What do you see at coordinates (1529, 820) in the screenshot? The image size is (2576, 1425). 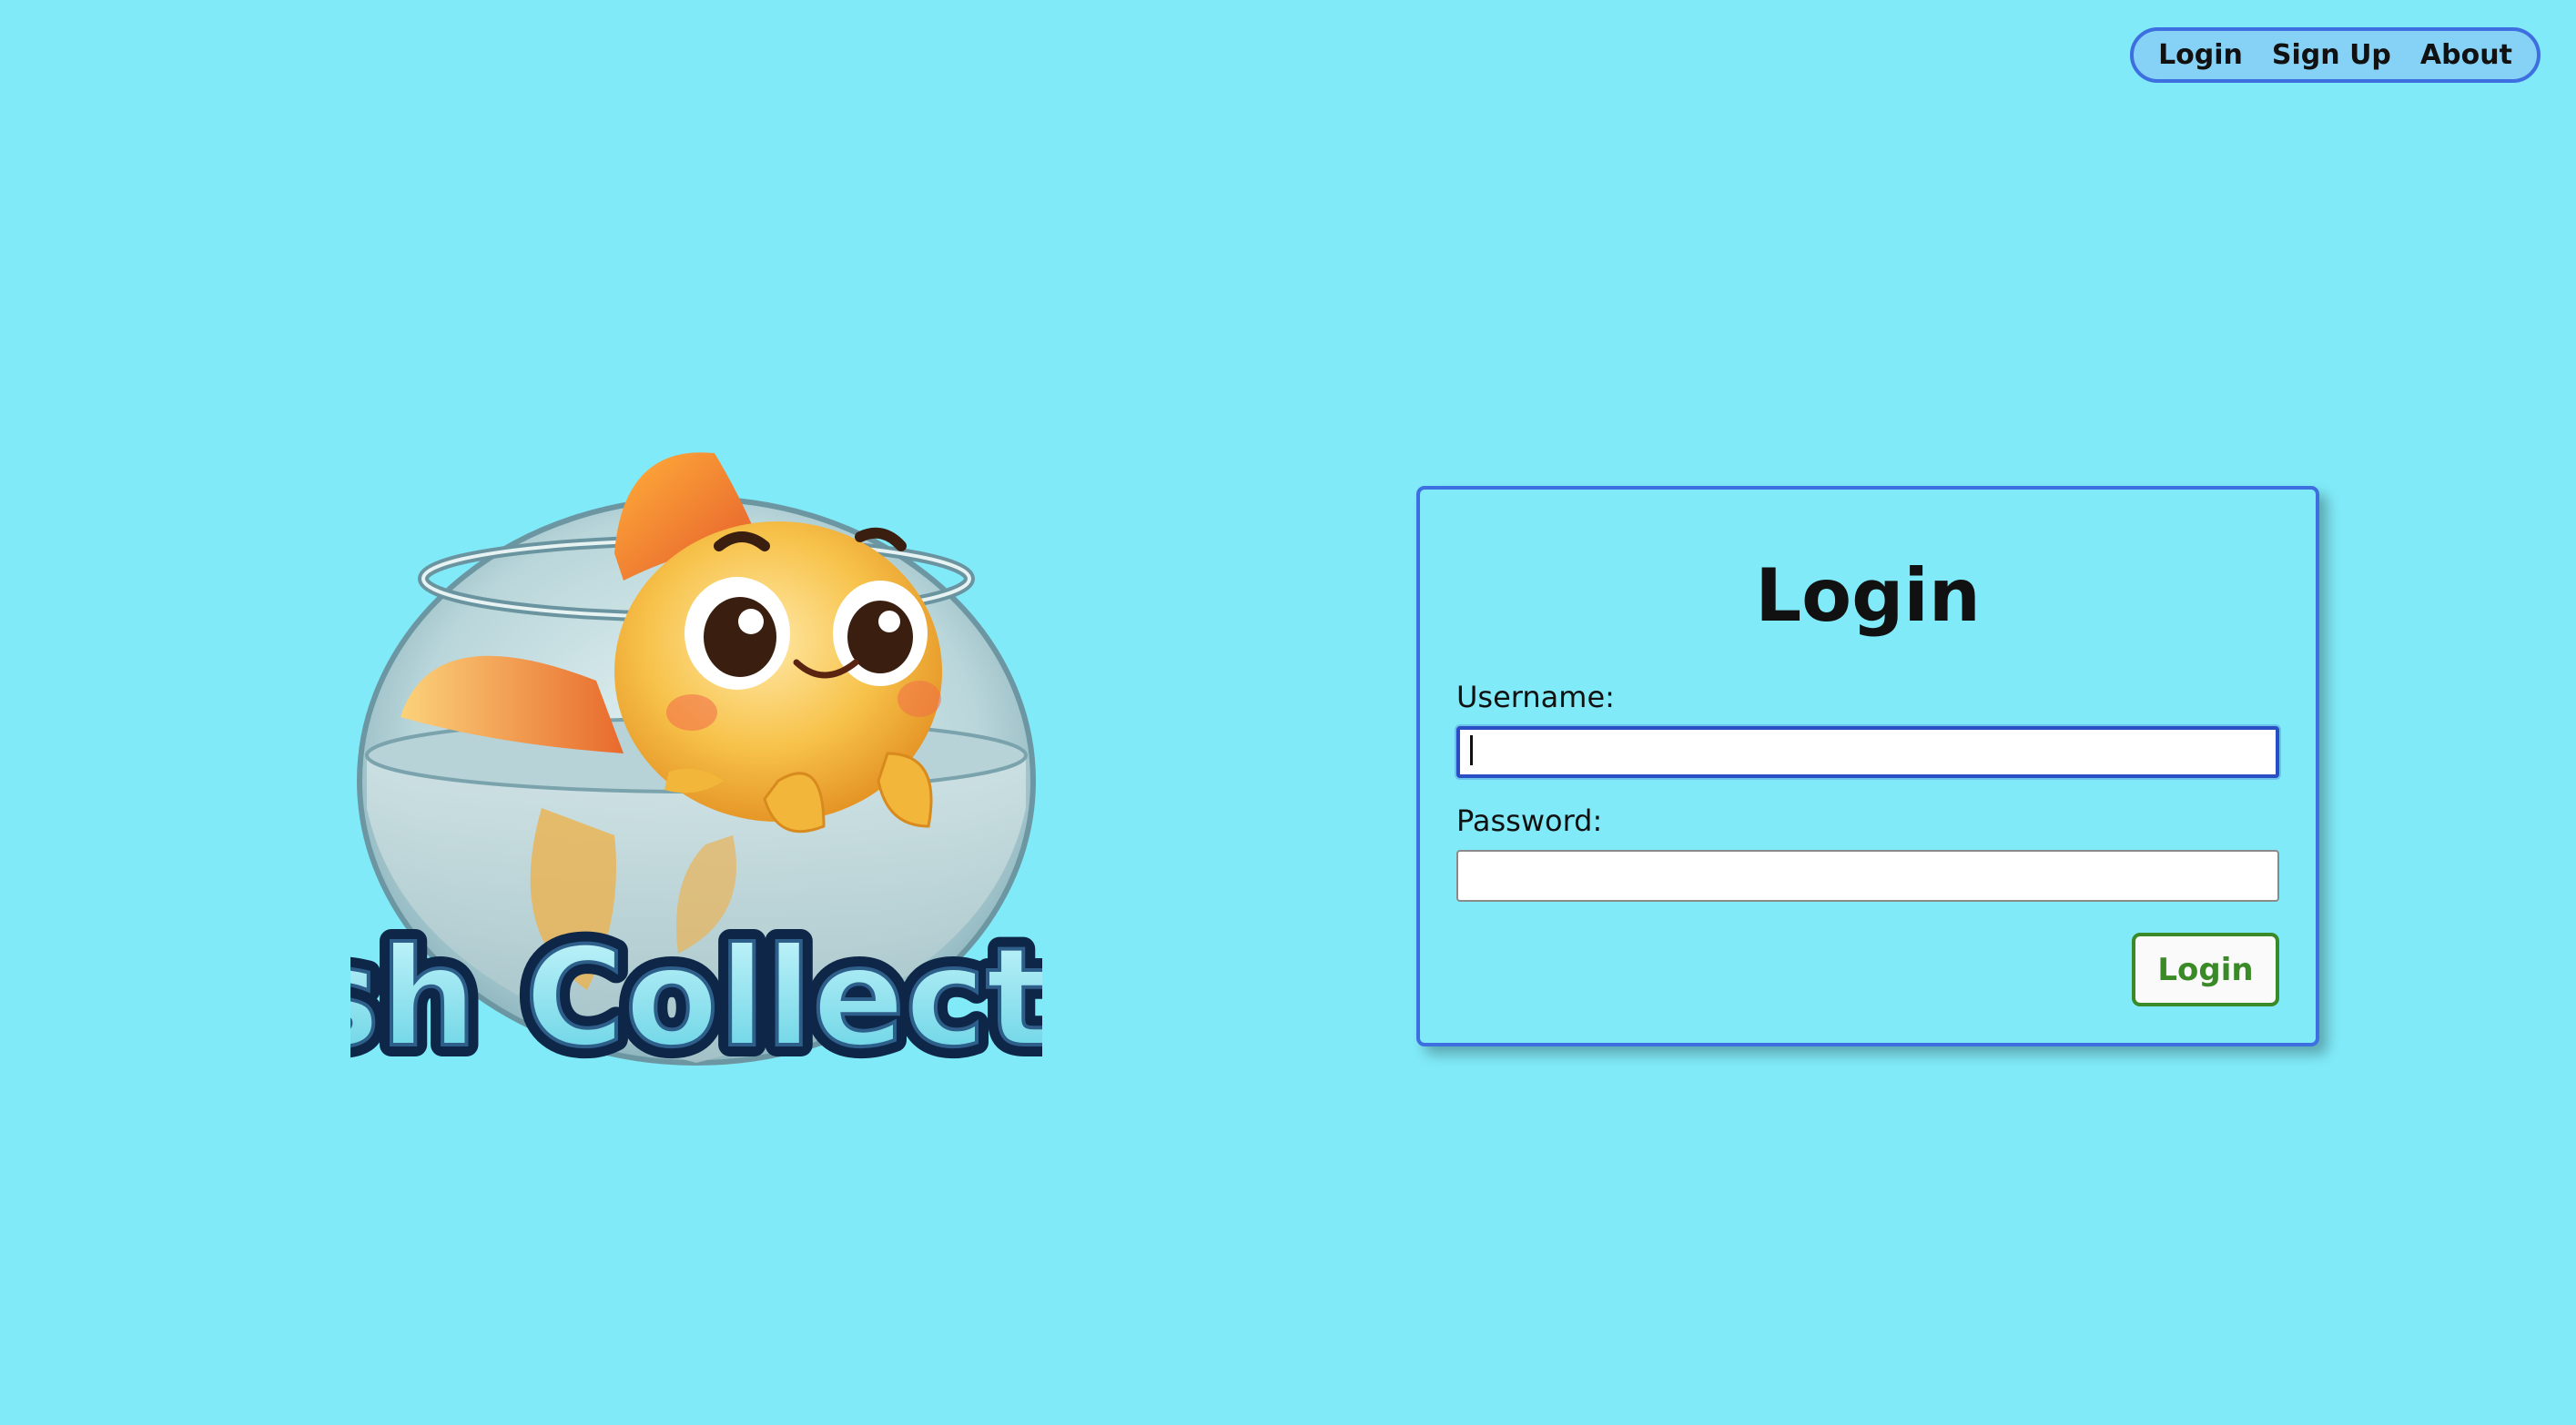 I see `password-label: Password:` at bounding box center [1529, 820].